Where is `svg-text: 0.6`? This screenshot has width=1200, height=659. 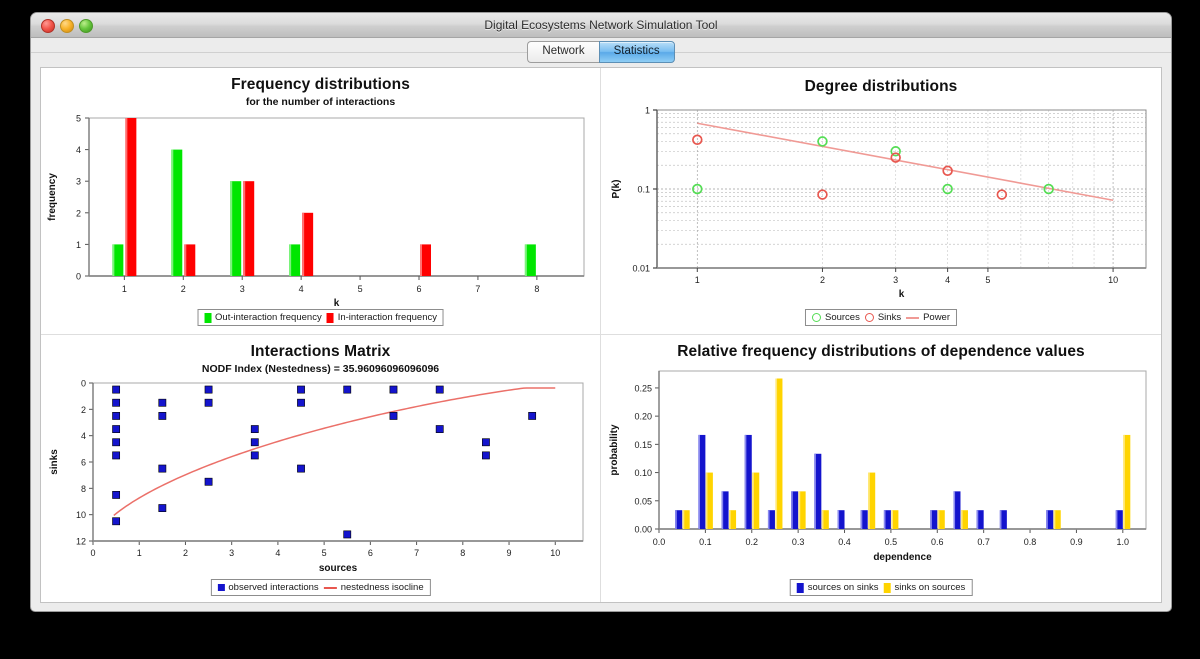
svg-text: 0.6 is located at coordinates (937, 542).